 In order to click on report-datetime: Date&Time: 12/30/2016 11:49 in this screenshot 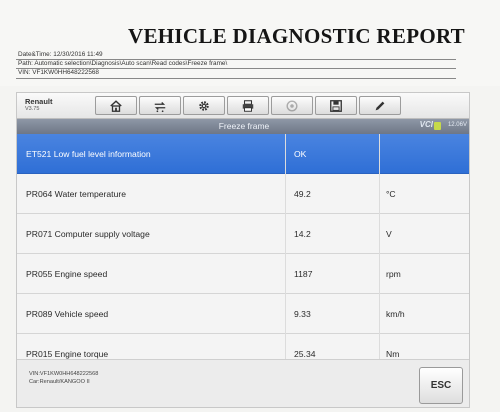, I will do `click(60, 54)`.